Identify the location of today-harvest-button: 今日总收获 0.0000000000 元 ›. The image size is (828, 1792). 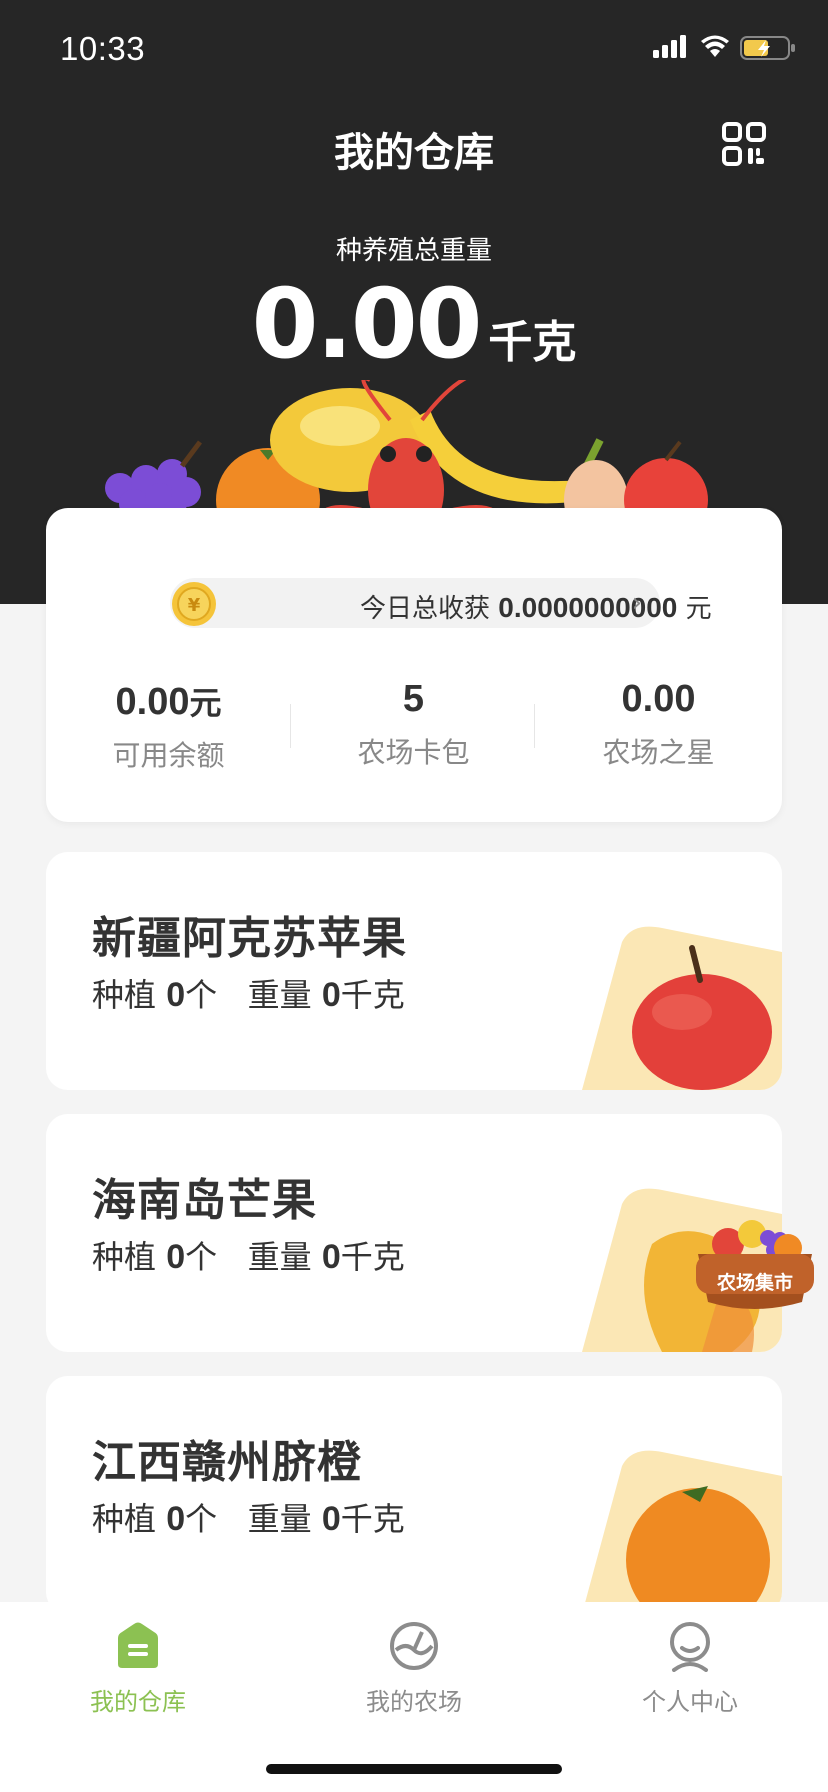
(441, 603).